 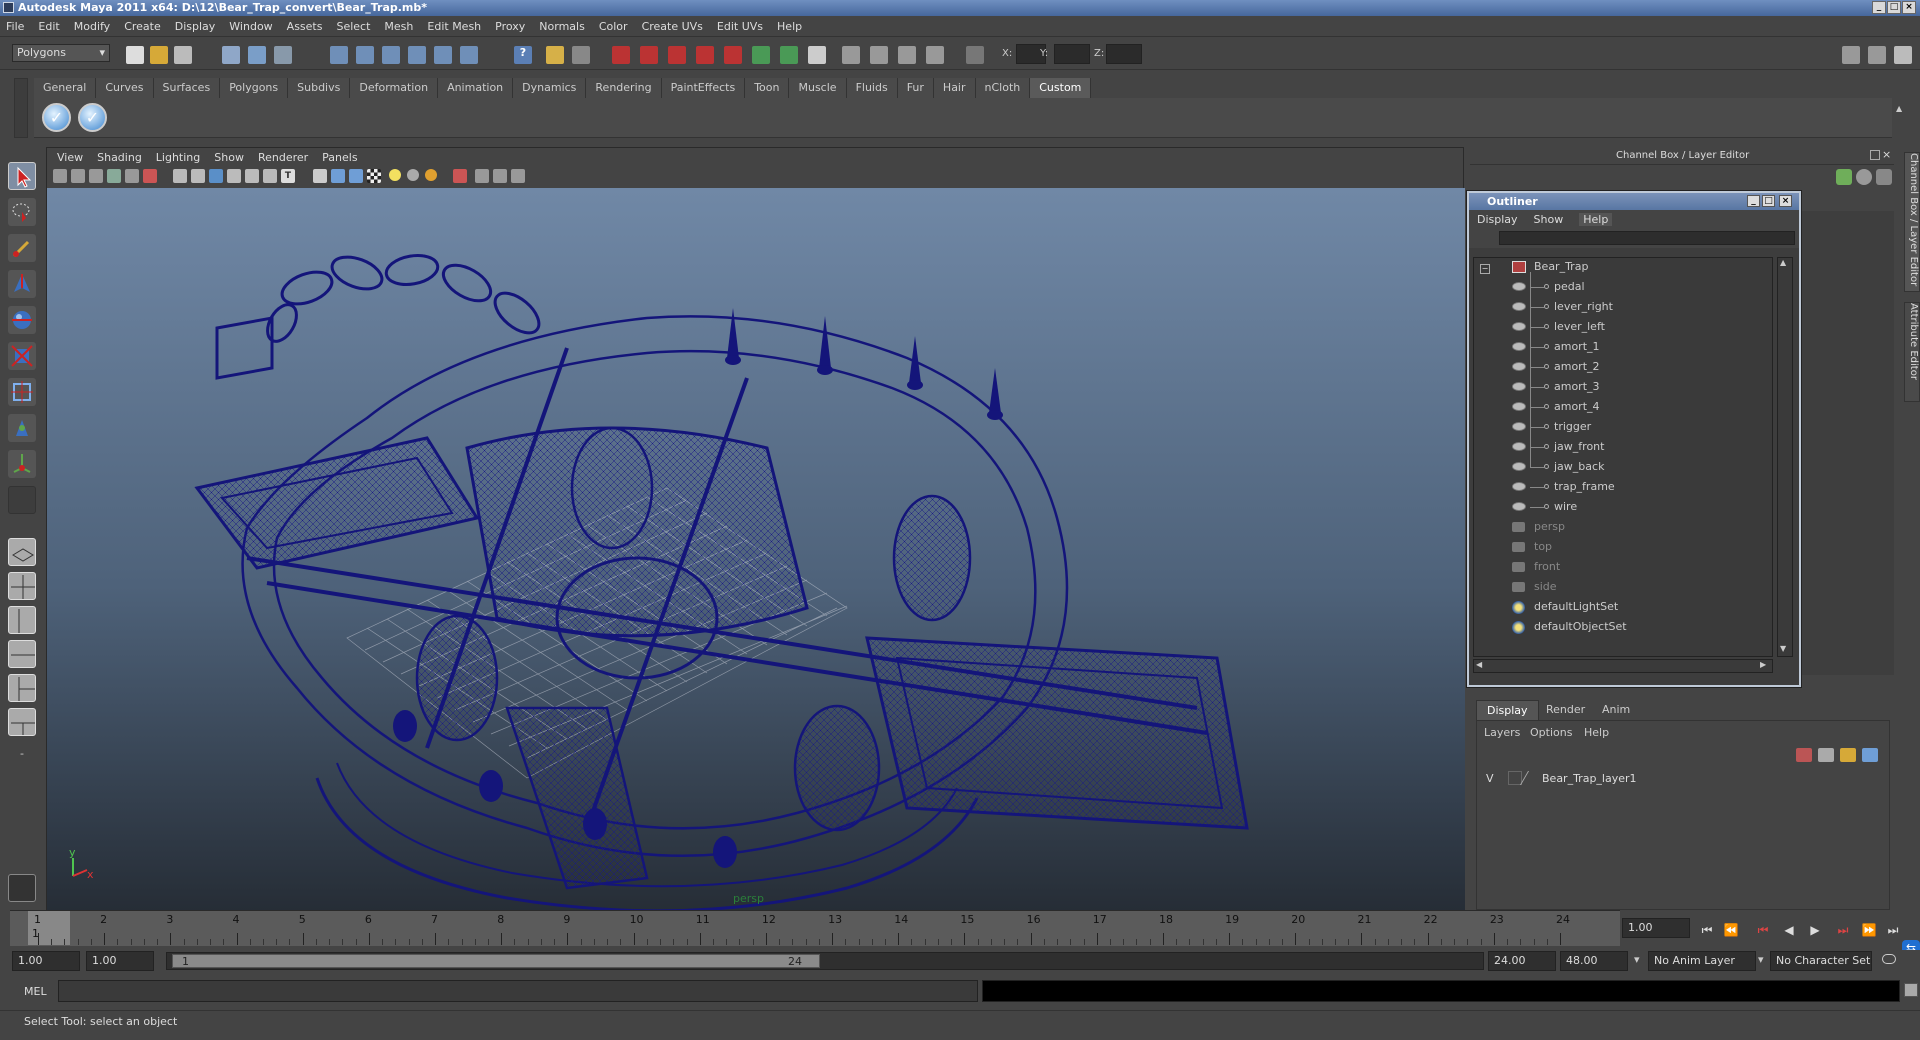 I want to click on step-back-key-icon: ⏮, so click(x=1763, y=930).